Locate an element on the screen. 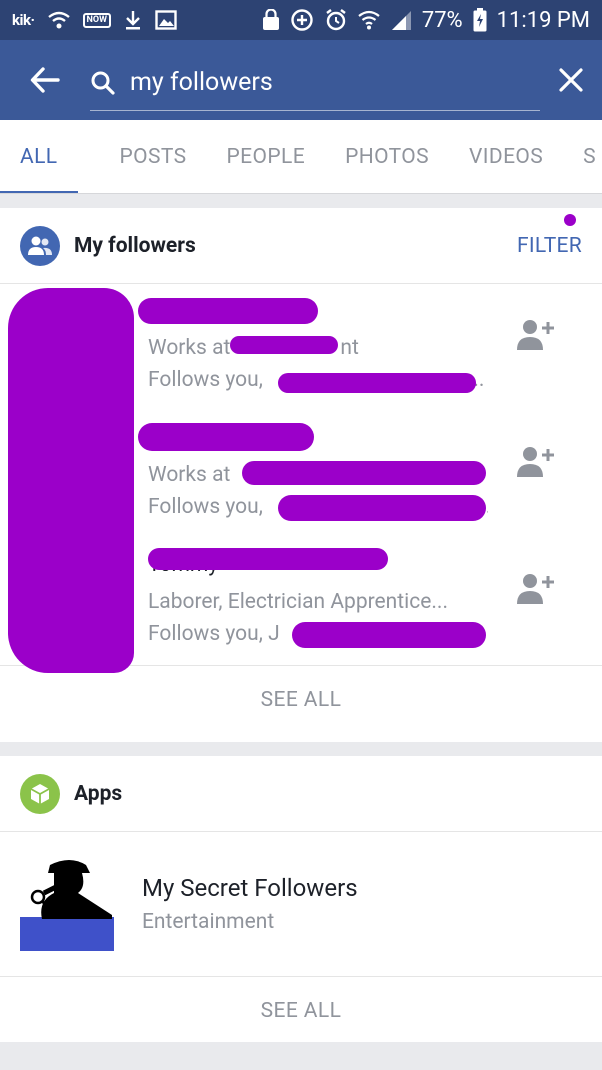 The height and width of the screenshot is (1070, 602). download-icon is located at coordinates (133, 20).